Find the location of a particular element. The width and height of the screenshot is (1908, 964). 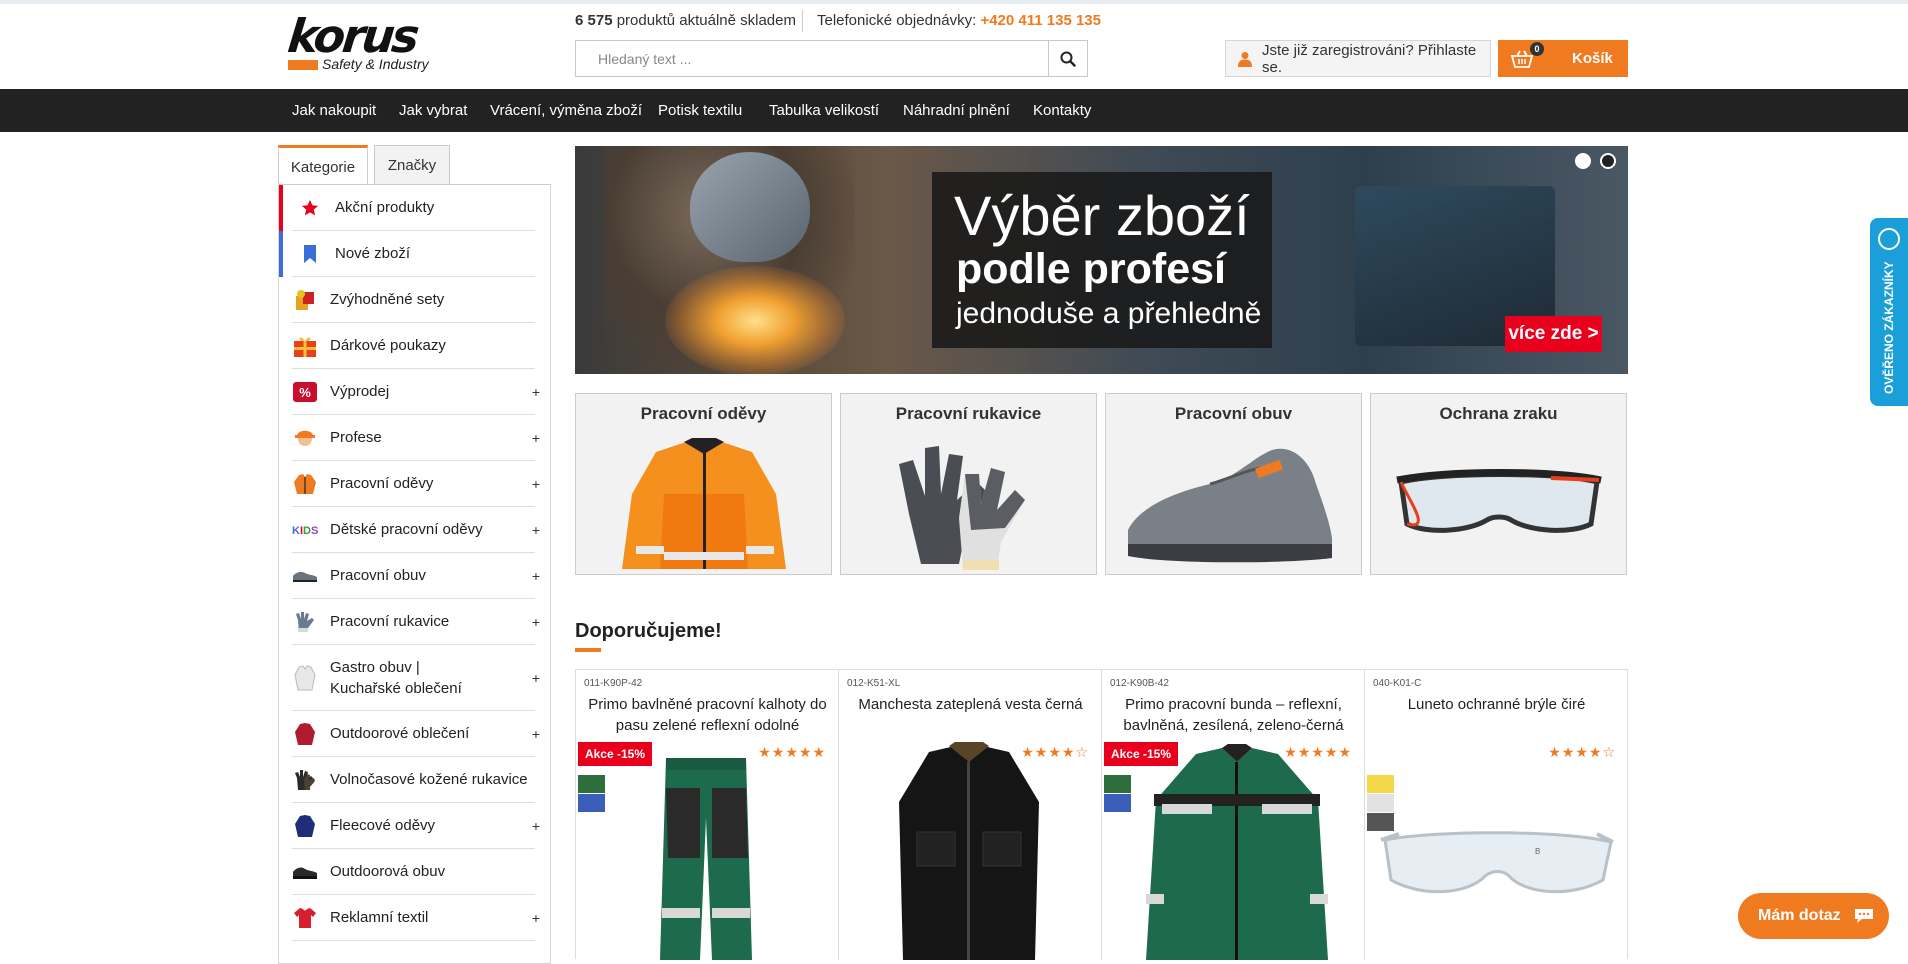

sidebar-item-label: Reklamní textil is located at coordinates (379, 917).